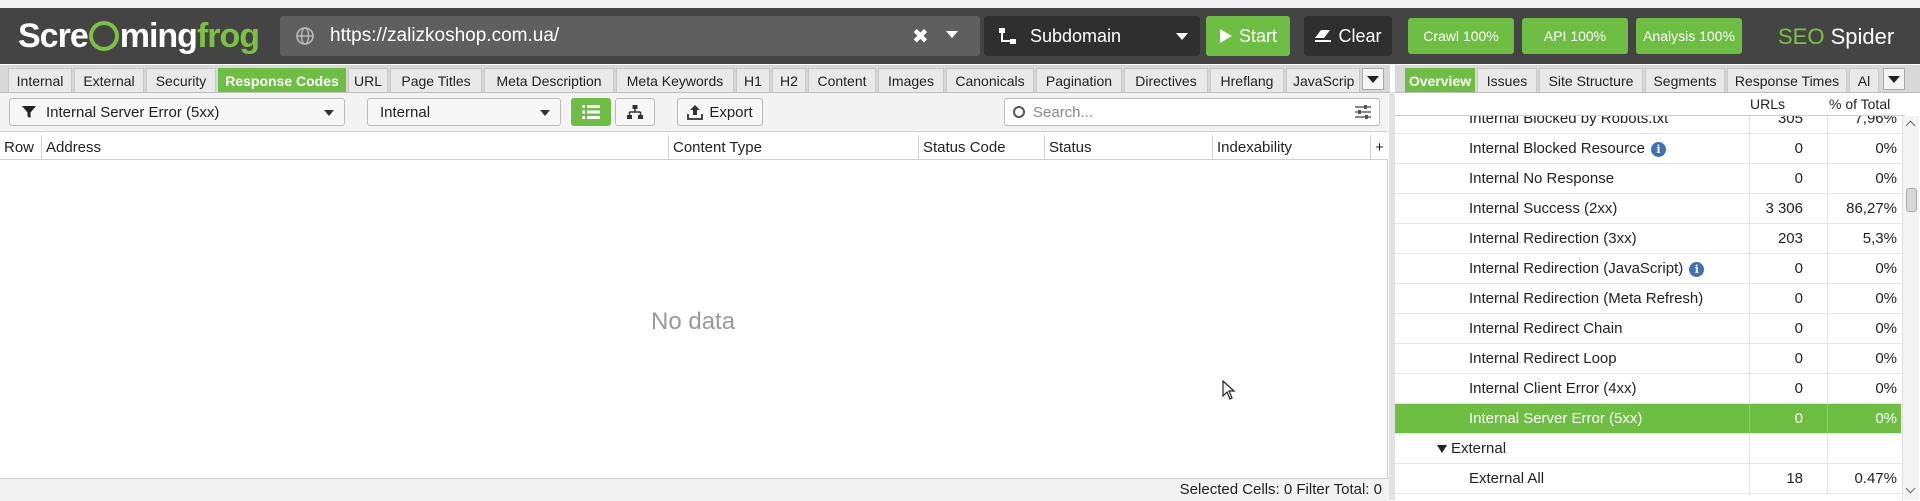  What do you see at coordinates (1323, 36) in the screenshot?
I see `eraser-icon` at bounding box center [1323, 36].